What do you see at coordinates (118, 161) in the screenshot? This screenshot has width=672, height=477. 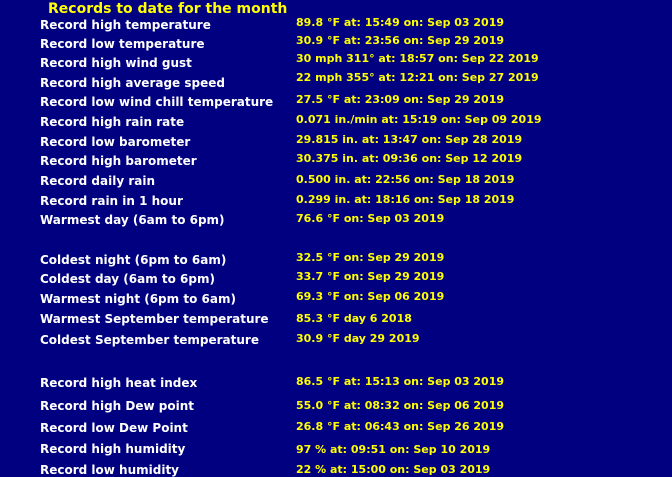 I see `record-label: Record high barometer` at bounding box center [118, 161].